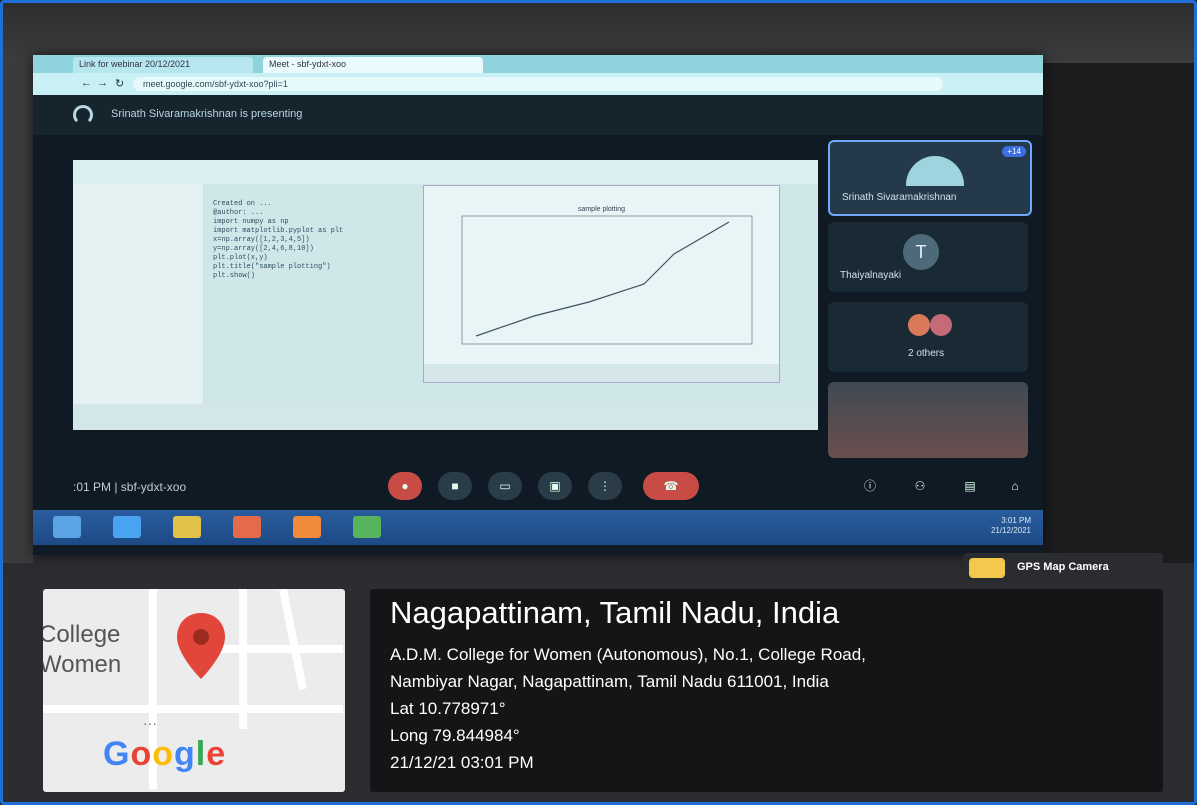 This screenshot has height=805, width=1197. I want to click on info-icon: ⓘ, so click(870, 486).